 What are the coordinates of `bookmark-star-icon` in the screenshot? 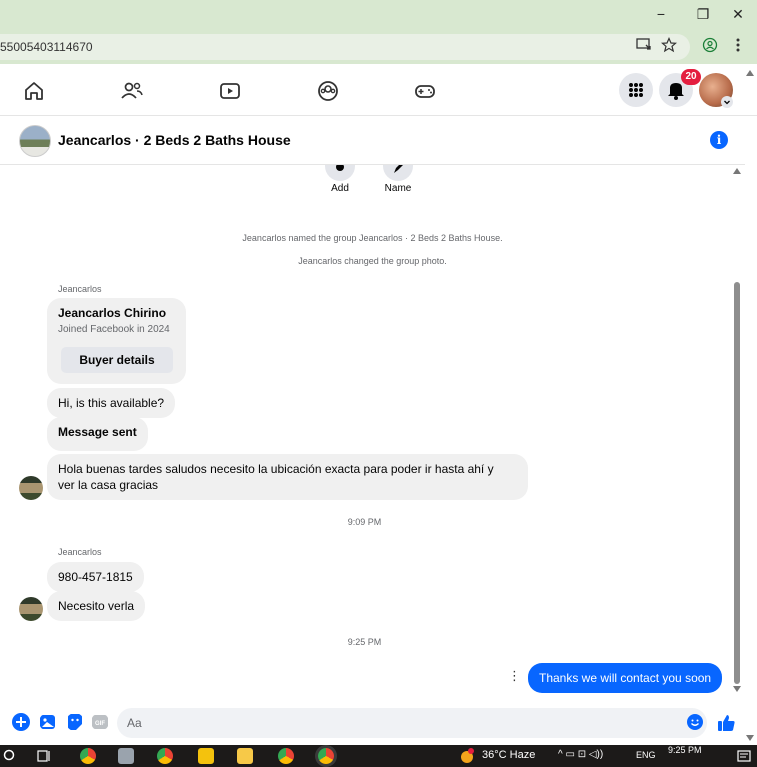 It's located at (669, 45).